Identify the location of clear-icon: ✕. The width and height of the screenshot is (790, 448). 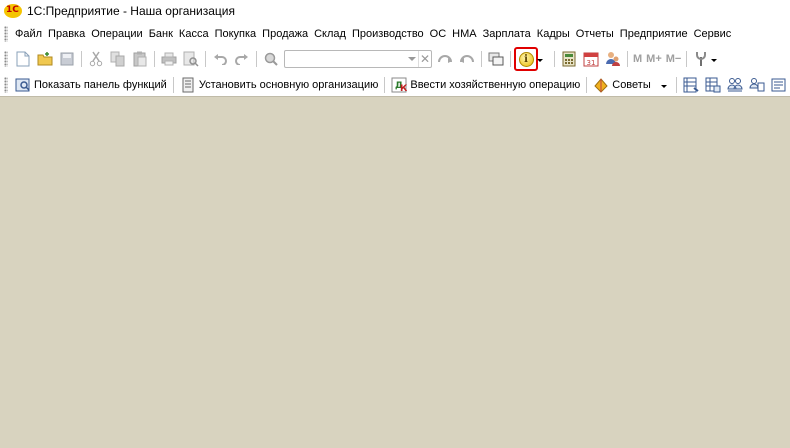
(424, 59).